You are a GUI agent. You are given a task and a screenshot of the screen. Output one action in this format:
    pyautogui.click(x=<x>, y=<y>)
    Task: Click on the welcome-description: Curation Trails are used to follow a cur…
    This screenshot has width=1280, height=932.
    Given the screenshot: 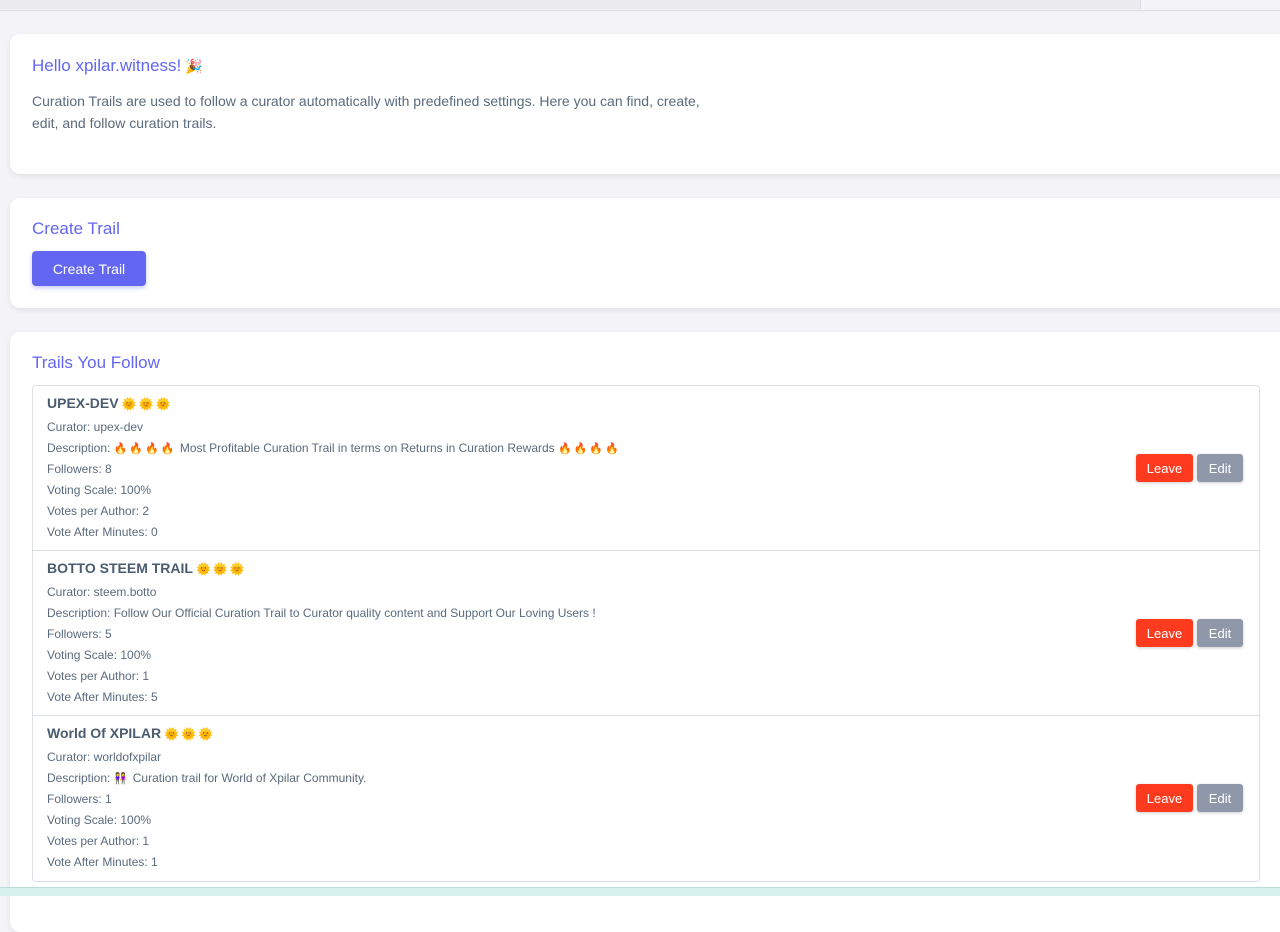 What is the action you would take?
    pyautogui.click(x=366, y=112)
    